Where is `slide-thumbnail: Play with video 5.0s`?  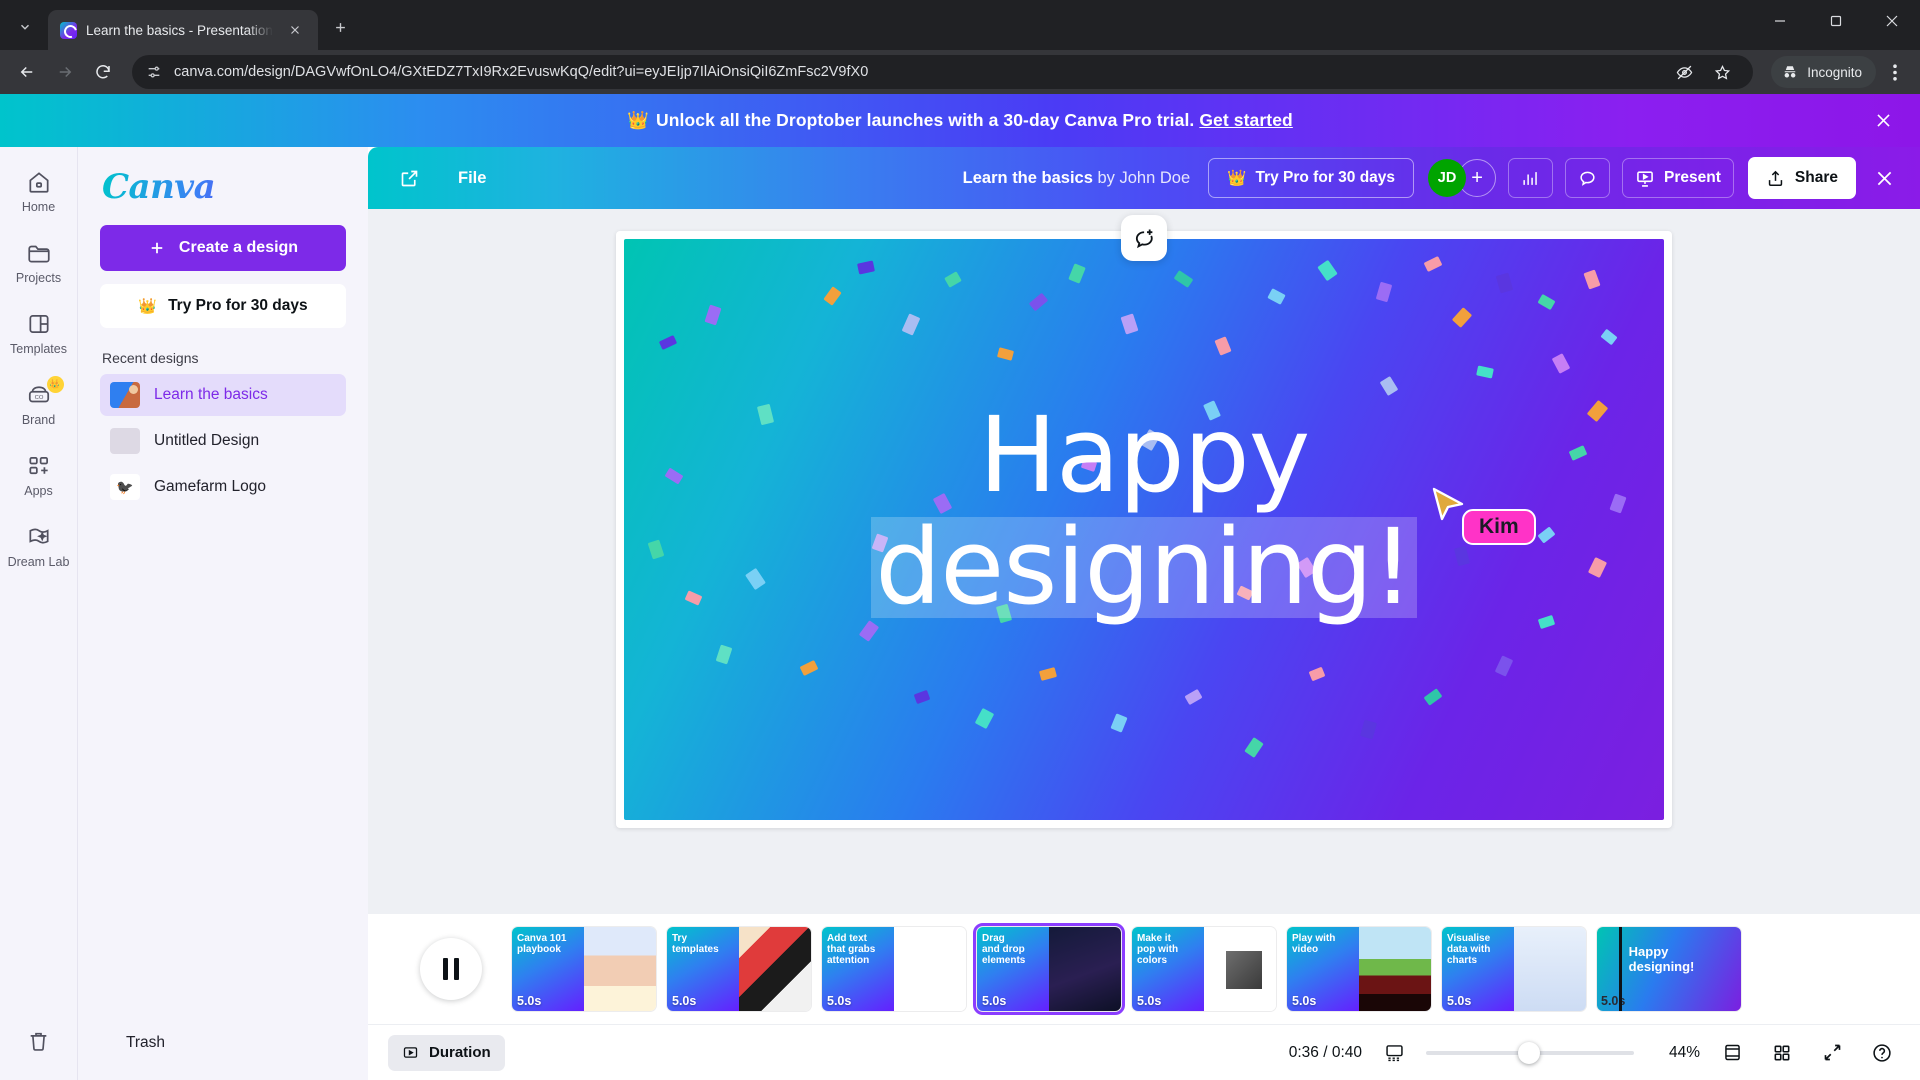 slide-thumbnail: Play with video 5.0s is located at coordinates (1359, 969).